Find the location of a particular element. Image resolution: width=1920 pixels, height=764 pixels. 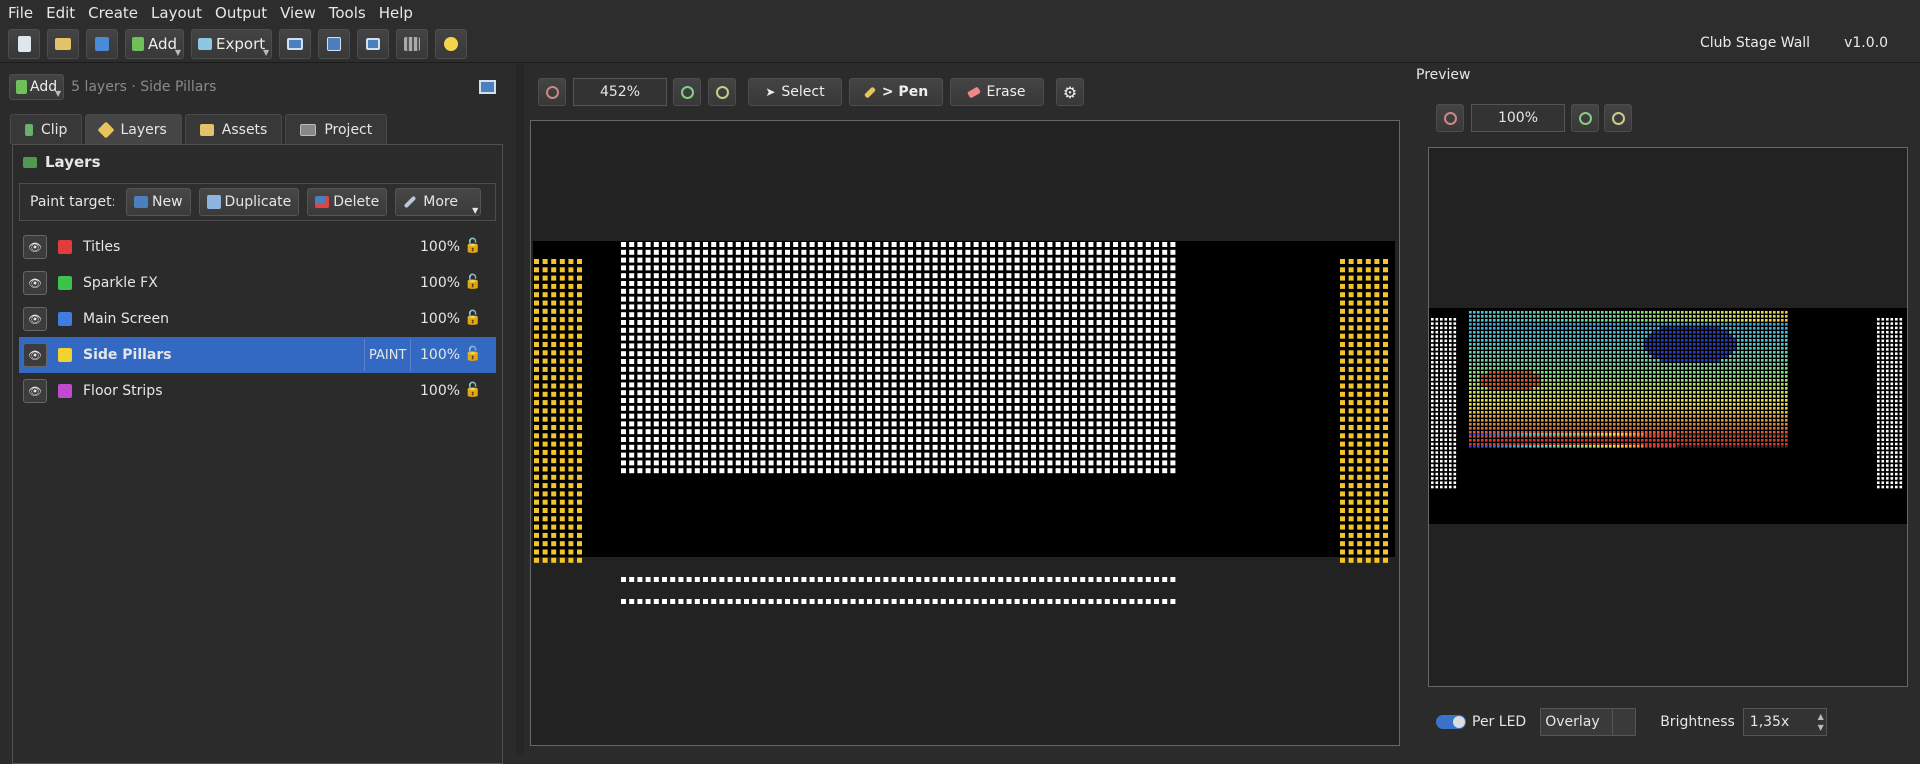

new-layer-button: New is located at coordinates (158, 202).